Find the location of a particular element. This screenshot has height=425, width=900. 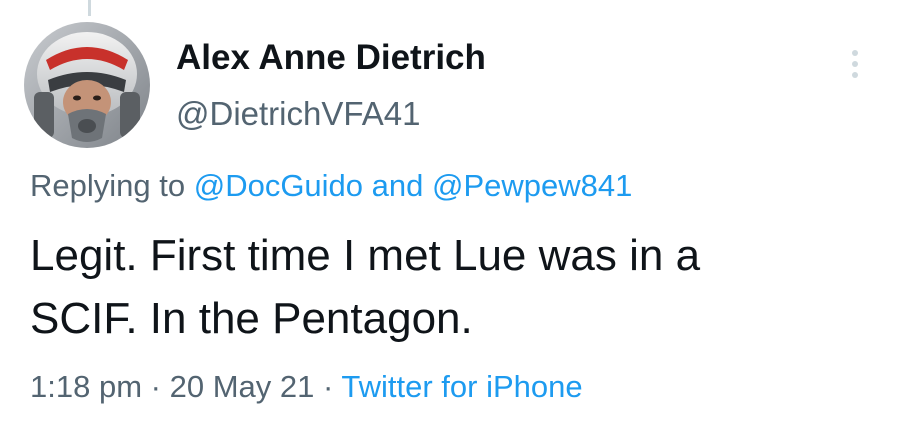

mention-link-pewpew841: @Pewpew841 is located at coordinates (532, 185).